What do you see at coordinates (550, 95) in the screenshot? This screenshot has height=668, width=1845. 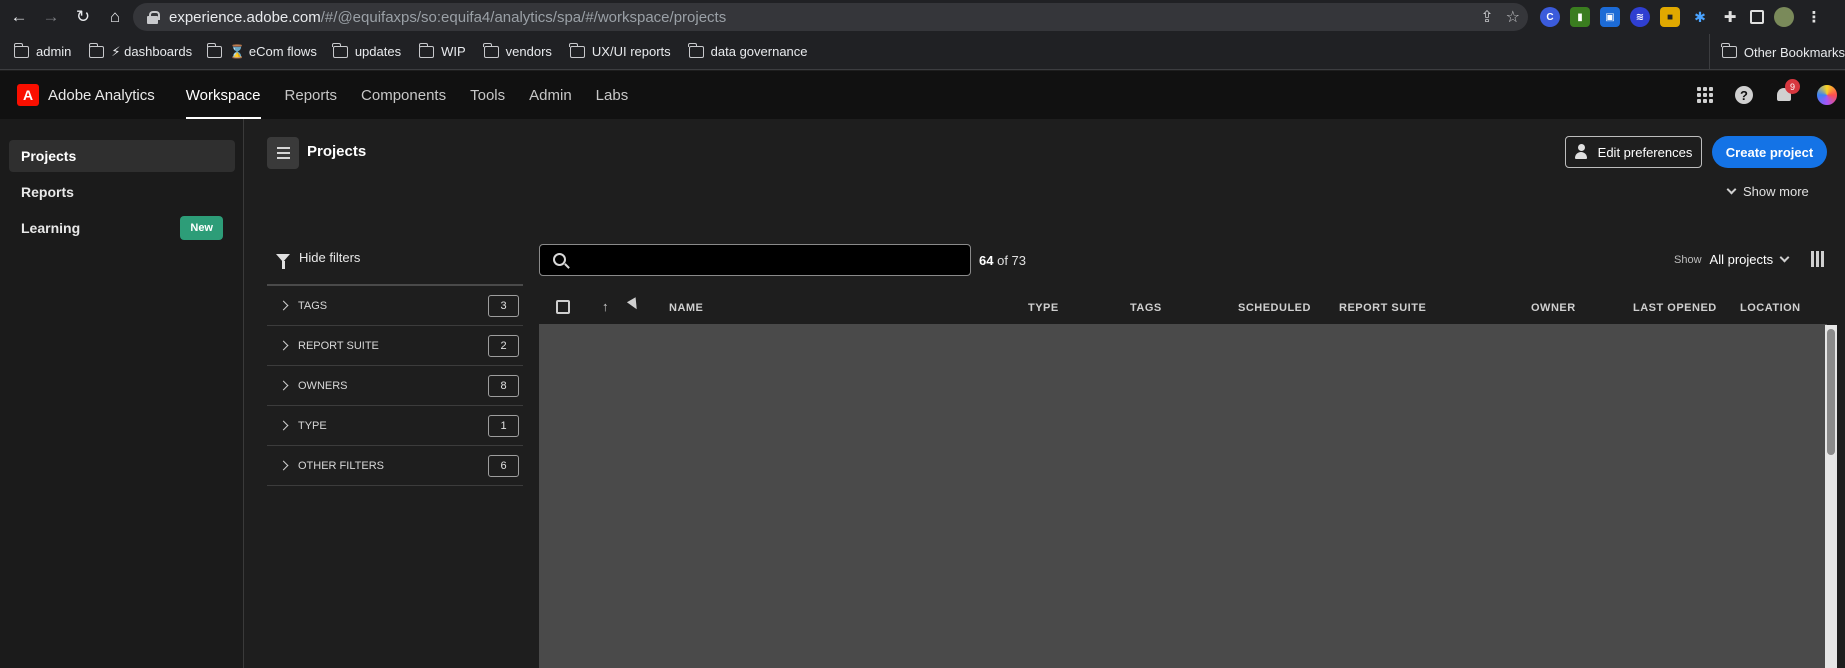 I see `nav-admin: Admin` at bounding box center [550, 95].